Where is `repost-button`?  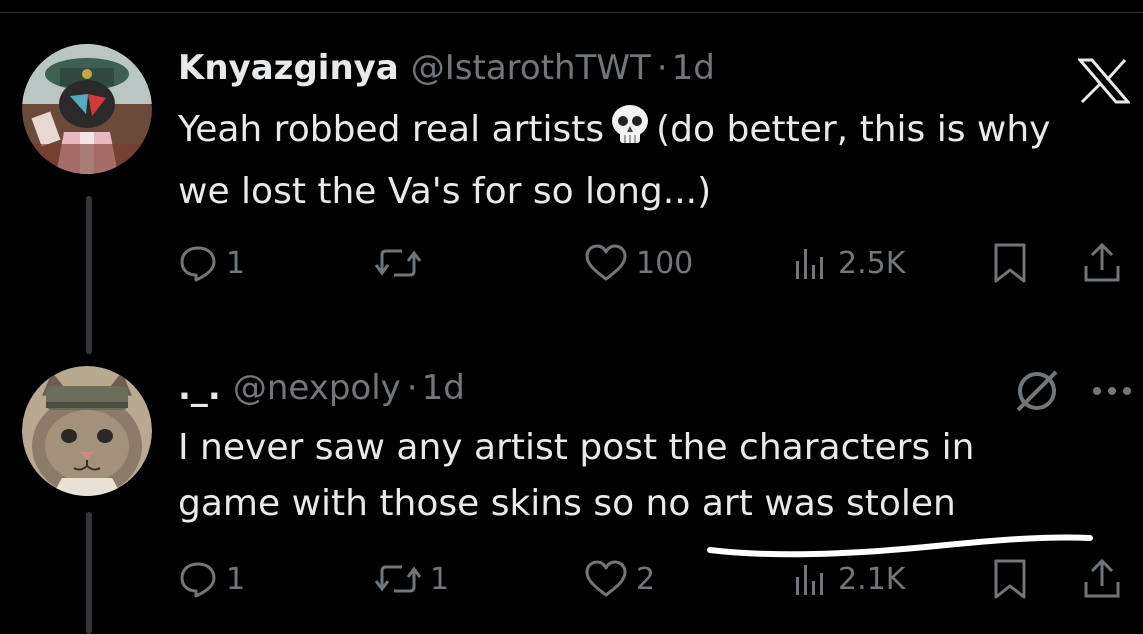
repost-button is located at coordinates (402, 263).